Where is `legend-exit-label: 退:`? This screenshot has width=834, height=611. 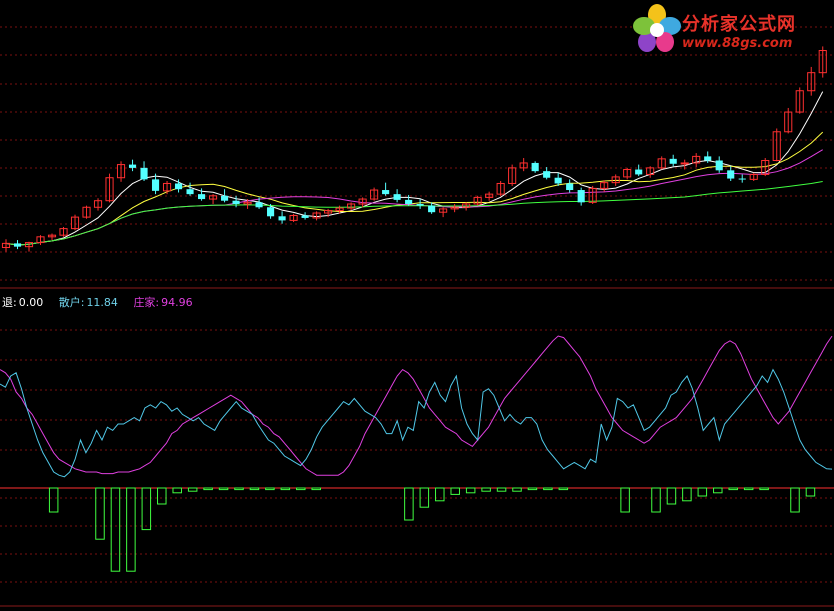 legend-exit-label: 退: is located at coordinates (9, 302).